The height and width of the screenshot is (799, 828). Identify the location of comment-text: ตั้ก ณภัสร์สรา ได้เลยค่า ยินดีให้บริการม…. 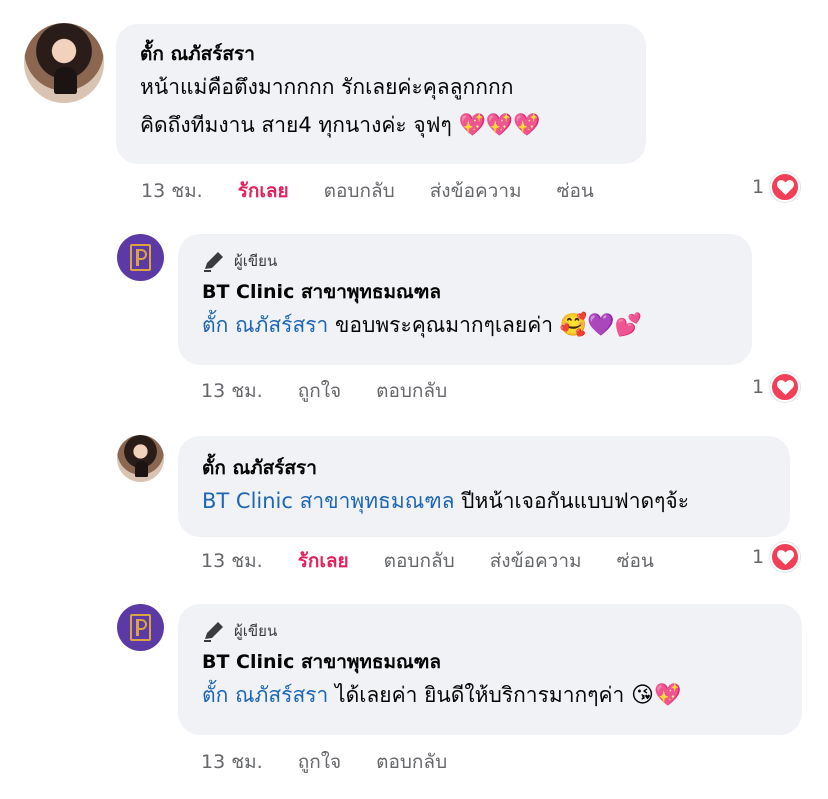
(442, 695).